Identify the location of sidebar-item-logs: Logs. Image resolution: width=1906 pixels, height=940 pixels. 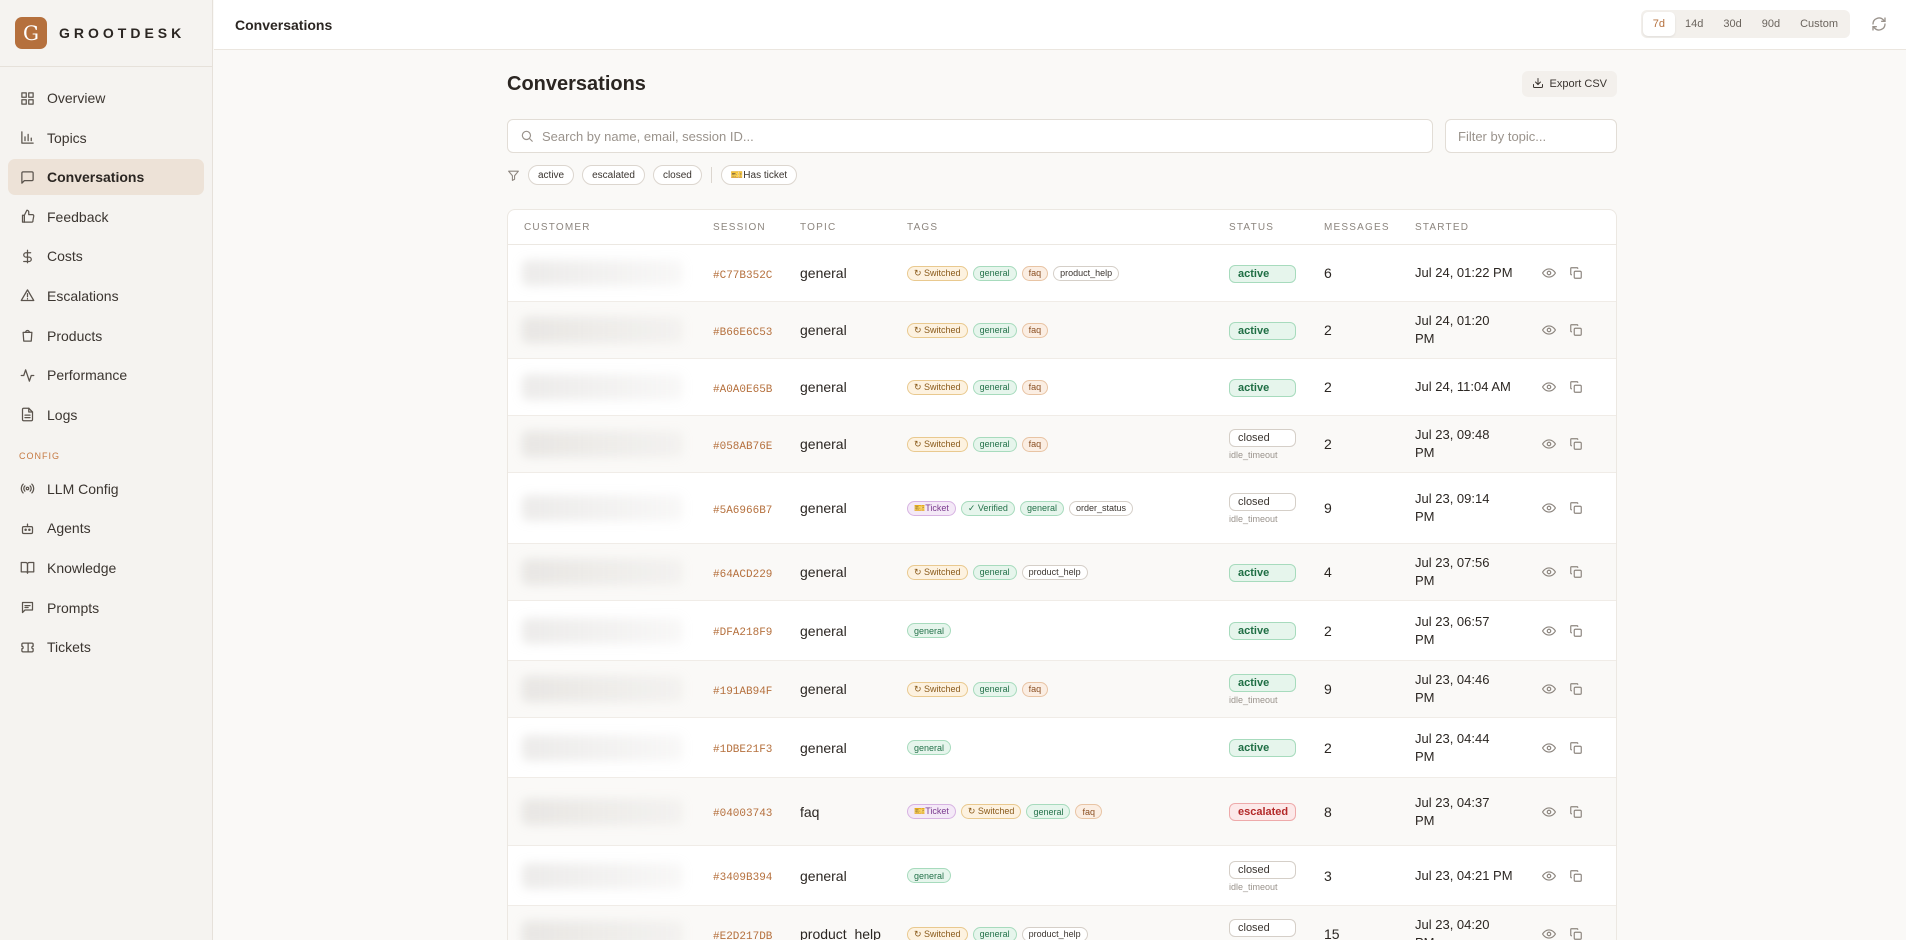
(106, 415).